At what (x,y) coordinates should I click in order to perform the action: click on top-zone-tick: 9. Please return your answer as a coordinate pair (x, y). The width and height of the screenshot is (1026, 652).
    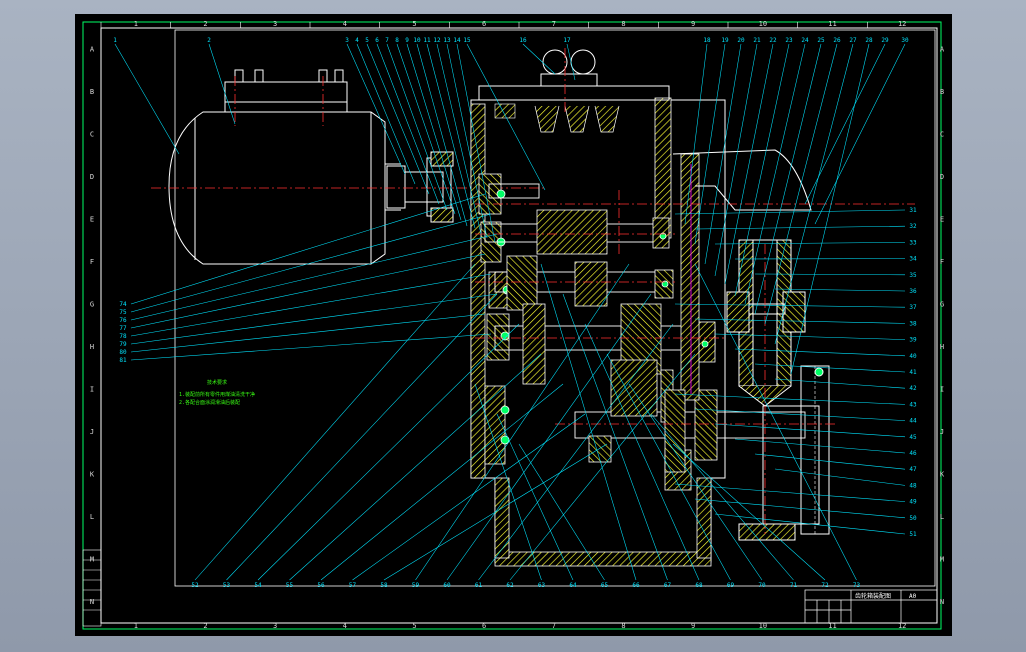
    Looking at the image, I should click on (693, 24).